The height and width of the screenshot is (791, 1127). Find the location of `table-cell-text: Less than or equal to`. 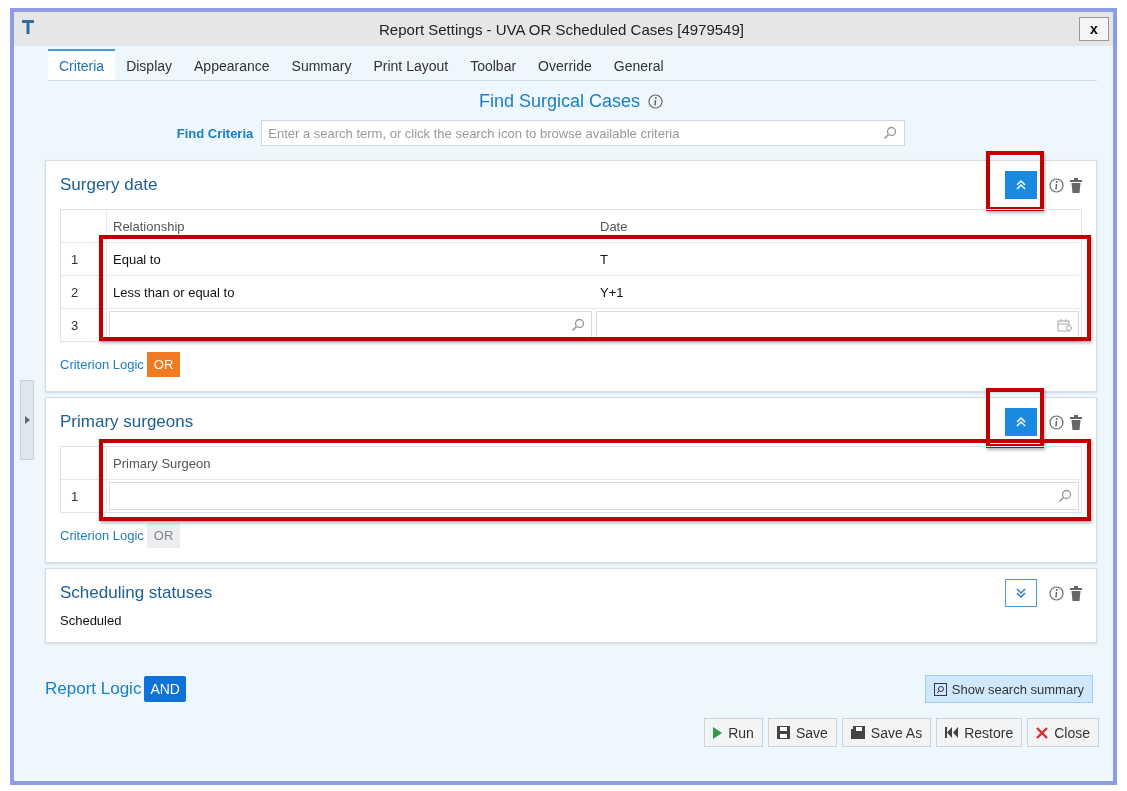

table-cell-text: Less than or equal to is located at coordinates (174, 292).